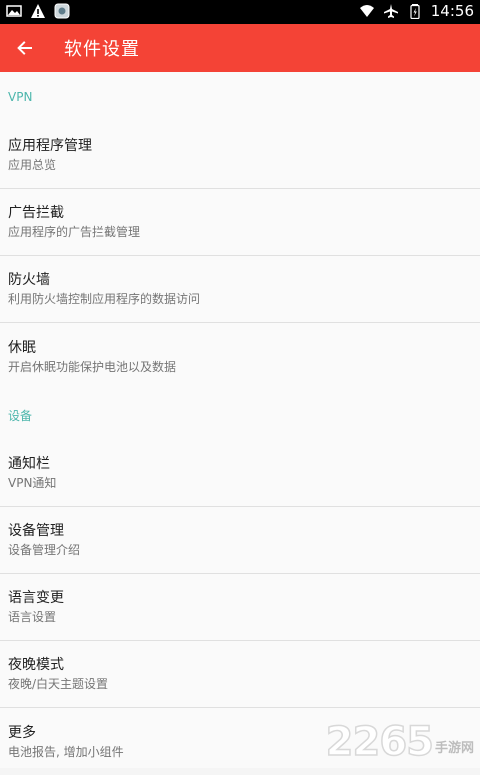 The width and height of the screenshot is (480, 775). What do you see at coordinates (244, 464) in the screenshot?
I see `item-title: 通知栏` at bounding box center [244, 464].